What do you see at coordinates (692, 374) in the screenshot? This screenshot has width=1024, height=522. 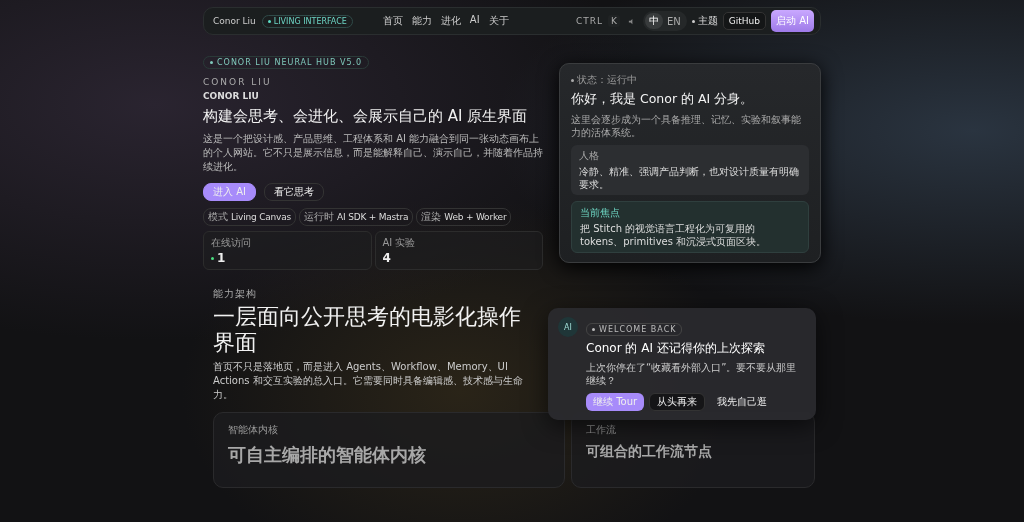 I see `dialog-text: 上次你停在了“收藏看外部入口”。要不要从那里继续？` at bounding box center [692, 374].